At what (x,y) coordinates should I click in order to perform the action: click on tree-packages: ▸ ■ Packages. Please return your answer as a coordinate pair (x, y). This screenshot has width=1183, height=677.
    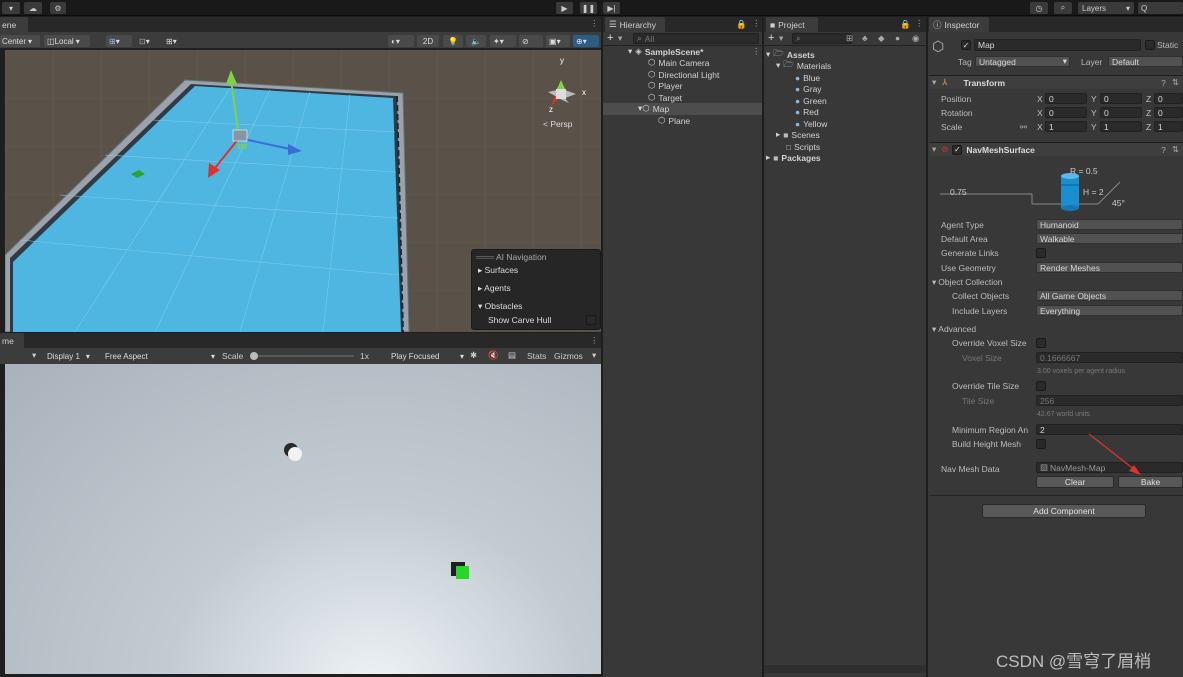
    Looking at the image, I should click on (793, 157).